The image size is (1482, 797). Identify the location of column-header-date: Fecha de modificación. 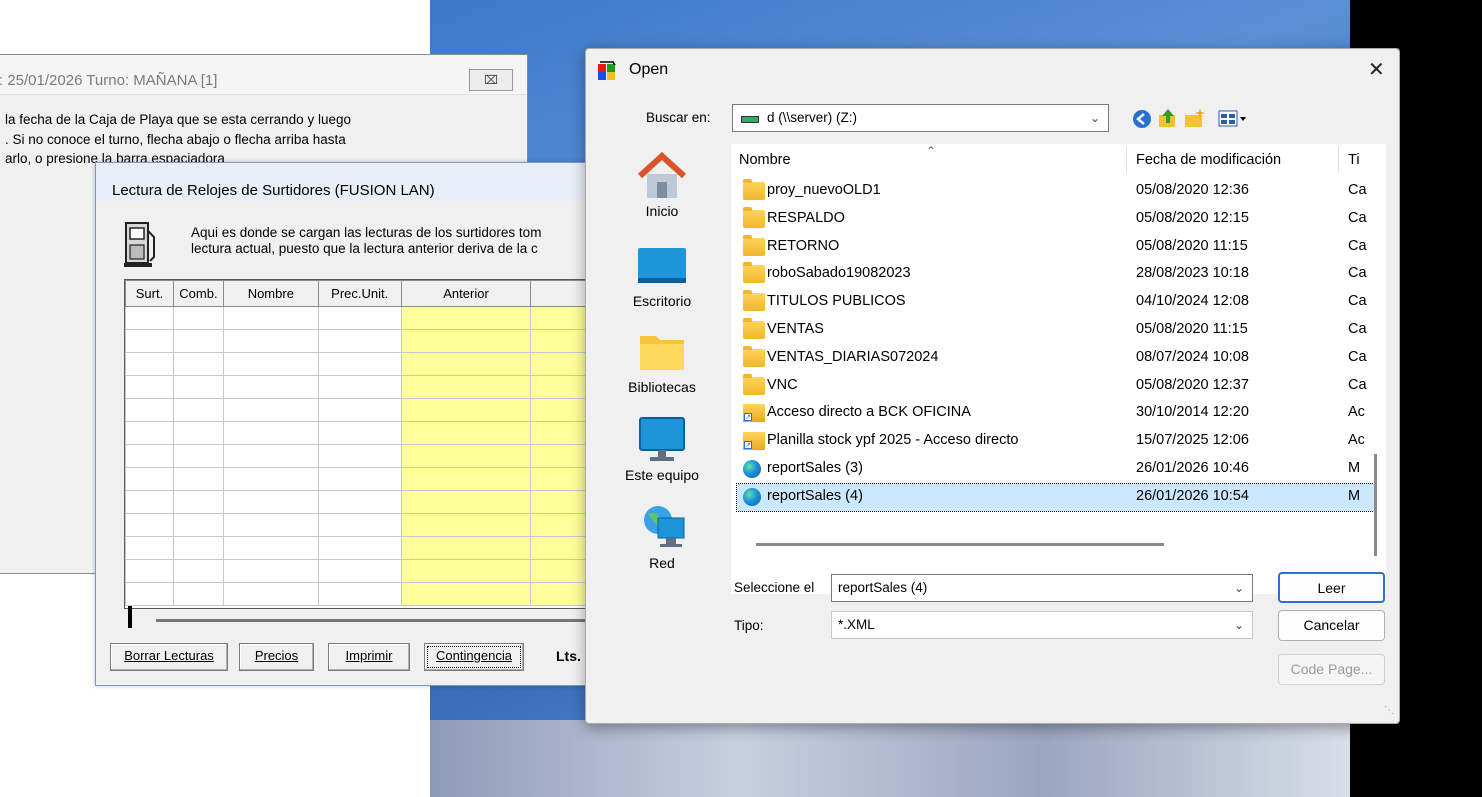
(1208, 160).